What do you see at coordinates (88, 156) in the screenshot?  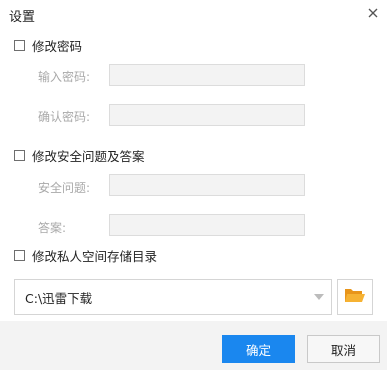 I see `change-security-label: 修改安全问题及答案` at bounding box center [88, 156].